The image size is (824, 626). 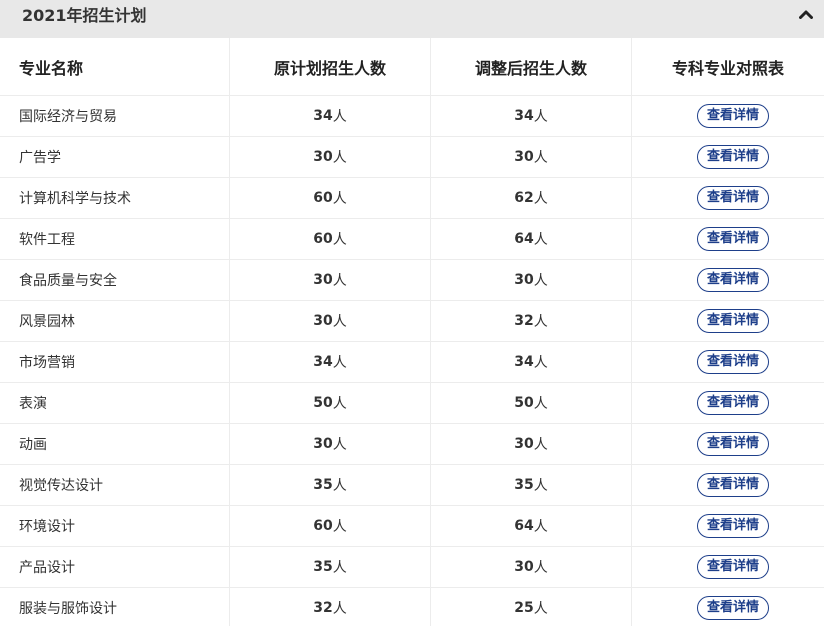 I want to click on chevron-up-icon, so click(x=806, y=14).